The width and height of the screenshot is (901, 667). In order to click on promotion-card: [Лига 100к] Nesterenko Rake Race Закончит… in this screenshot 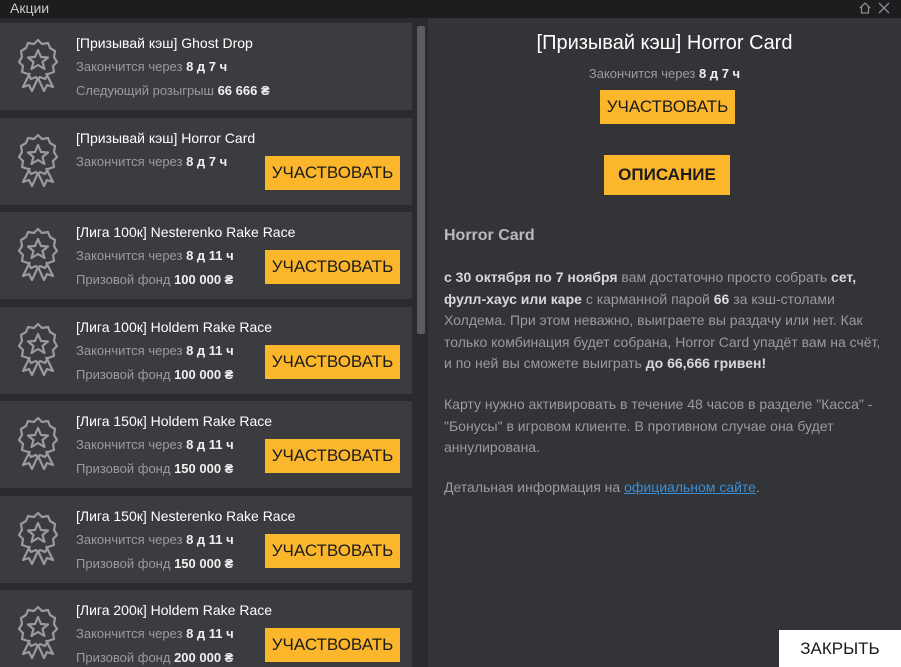, I will do `click(206, 255)`.